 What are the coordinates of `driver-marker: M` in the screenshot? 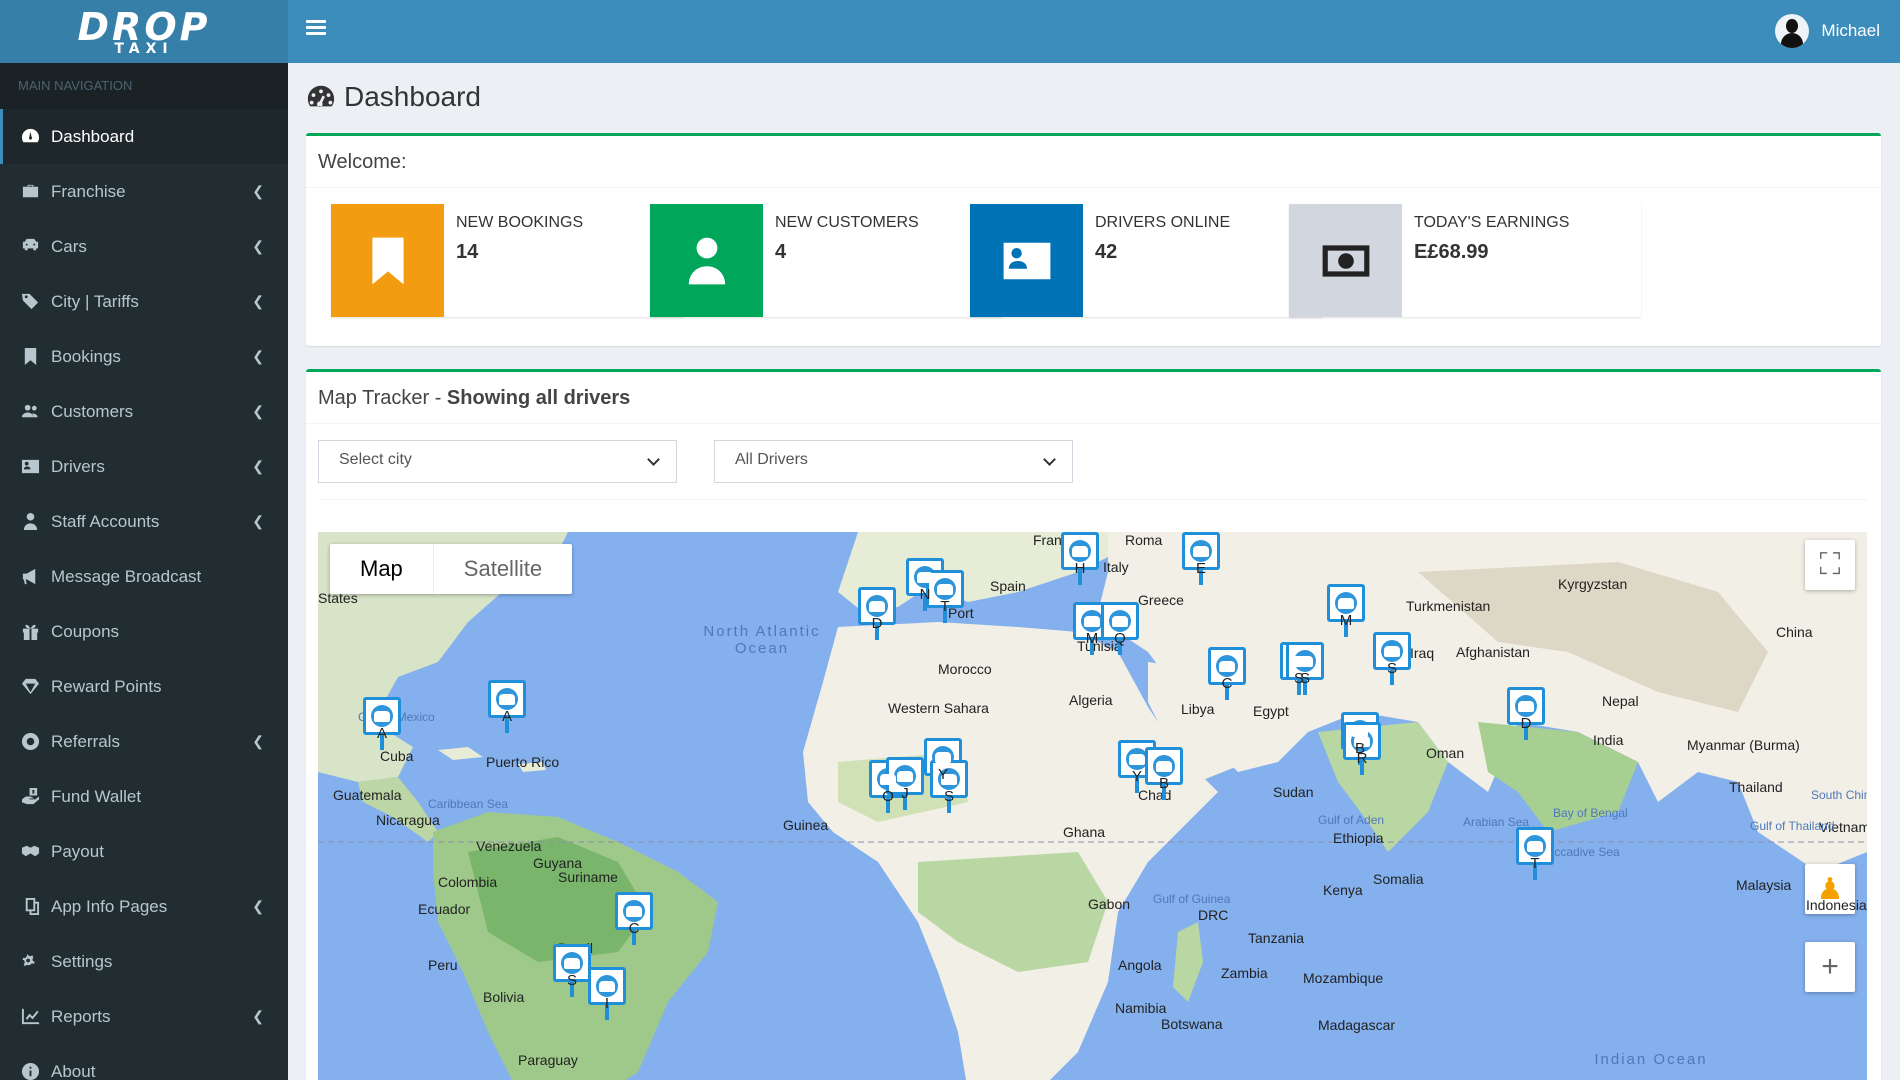 It's located at (1346, 613).